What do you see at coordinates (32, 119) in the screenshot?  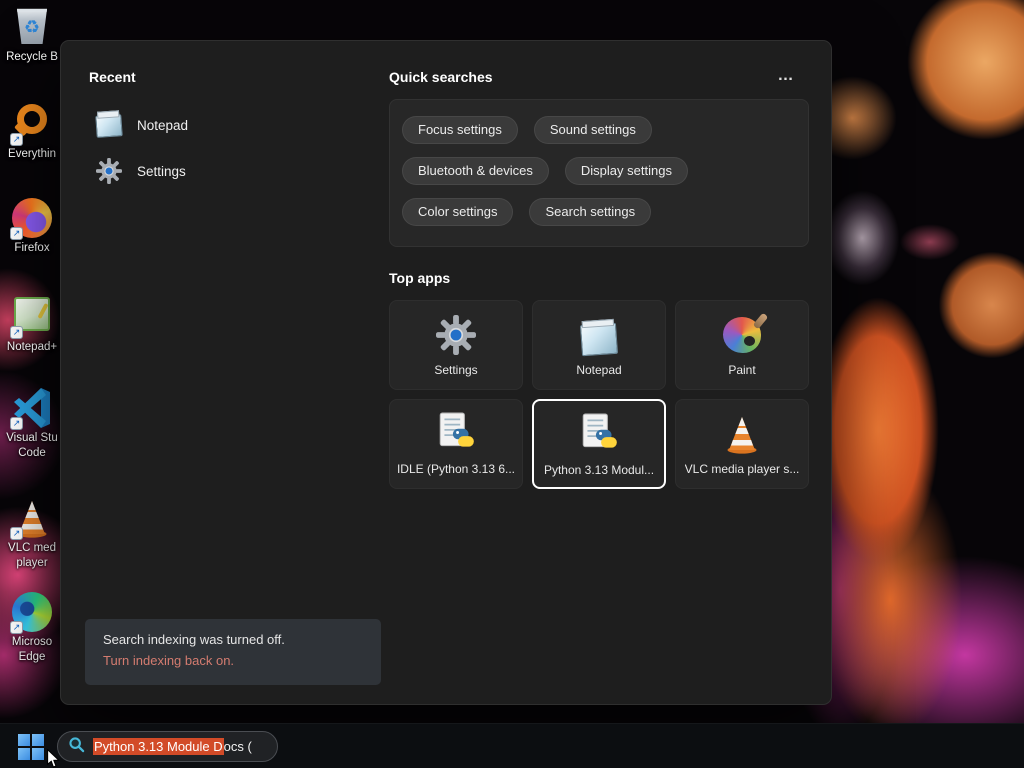 I see `everything-magnifier-icon` at bounding box center [32, 119].